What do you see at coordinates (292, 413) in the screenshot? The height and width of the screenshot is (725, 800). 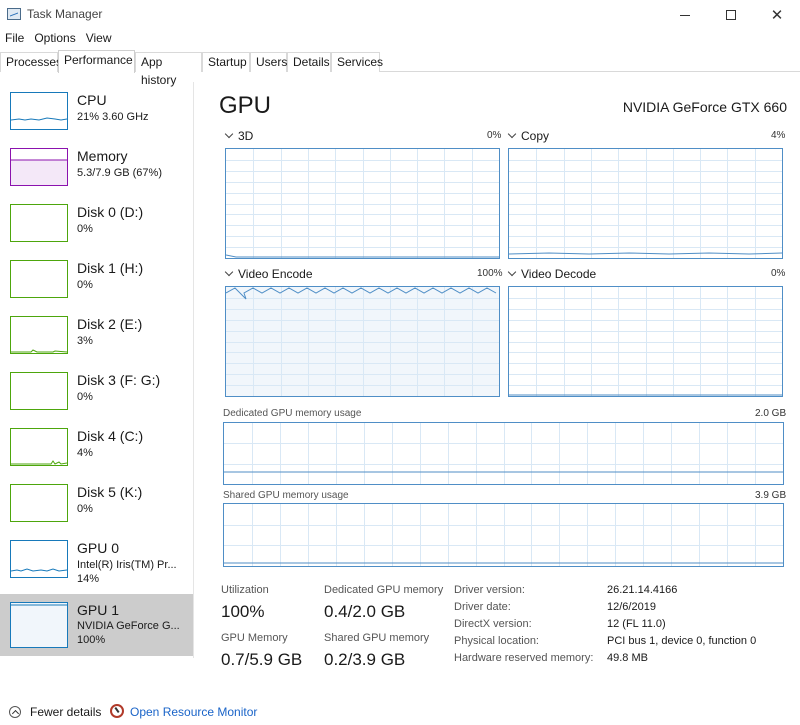 I see `dedicated-memory-label: Dedicated GPU memory usage` at bounding box center [292, 413].